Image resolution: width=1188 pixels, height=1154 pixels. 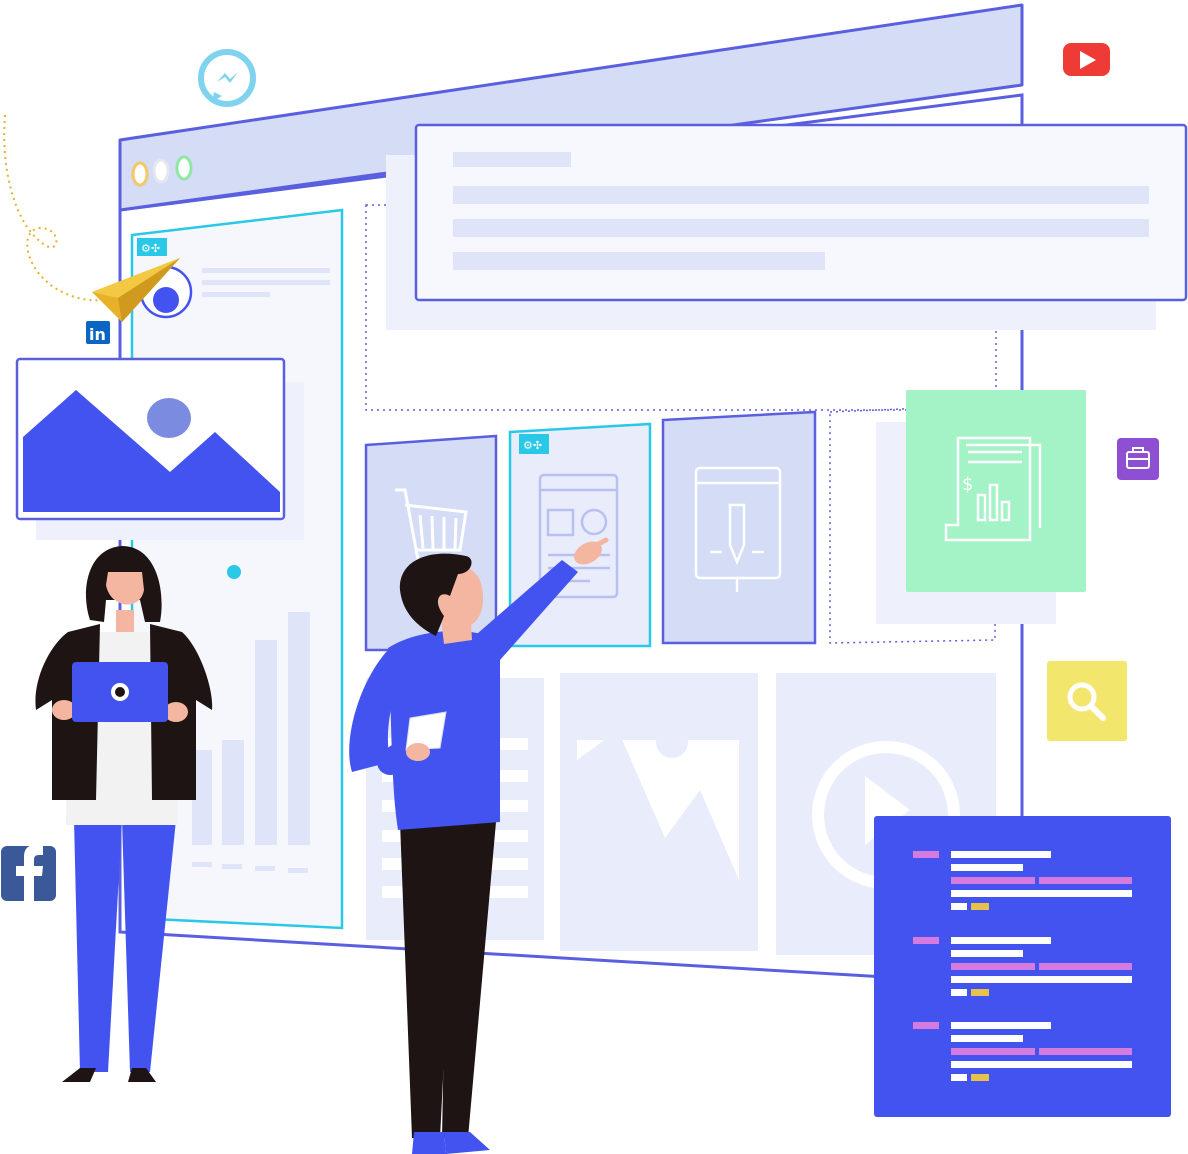 I want to click on code-panel, so click(x=1022, y=966).